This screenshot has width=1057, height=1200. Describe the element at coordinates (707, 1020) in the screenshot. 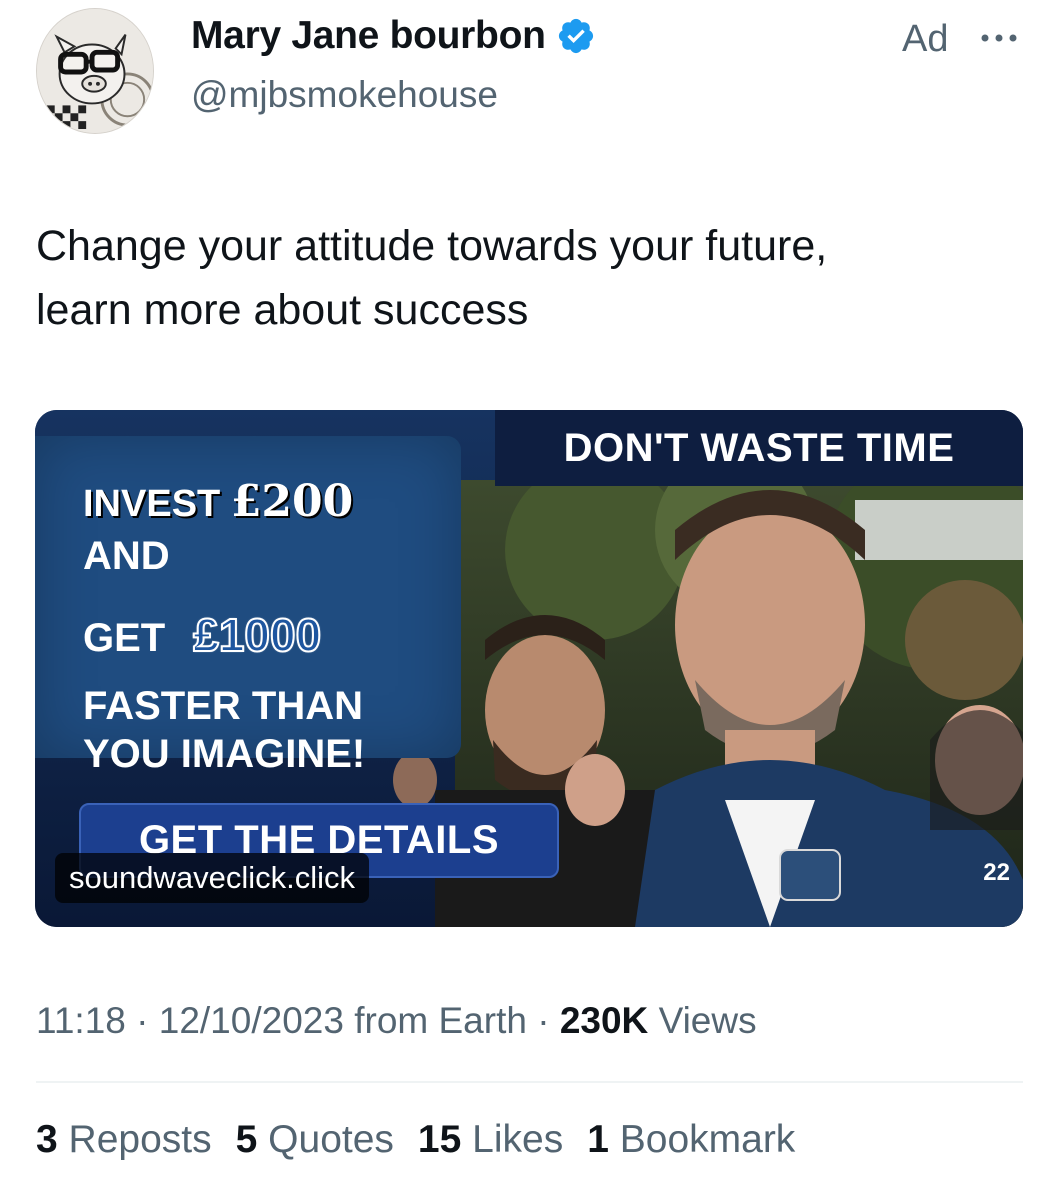

I see `views-label: Views` at that location.